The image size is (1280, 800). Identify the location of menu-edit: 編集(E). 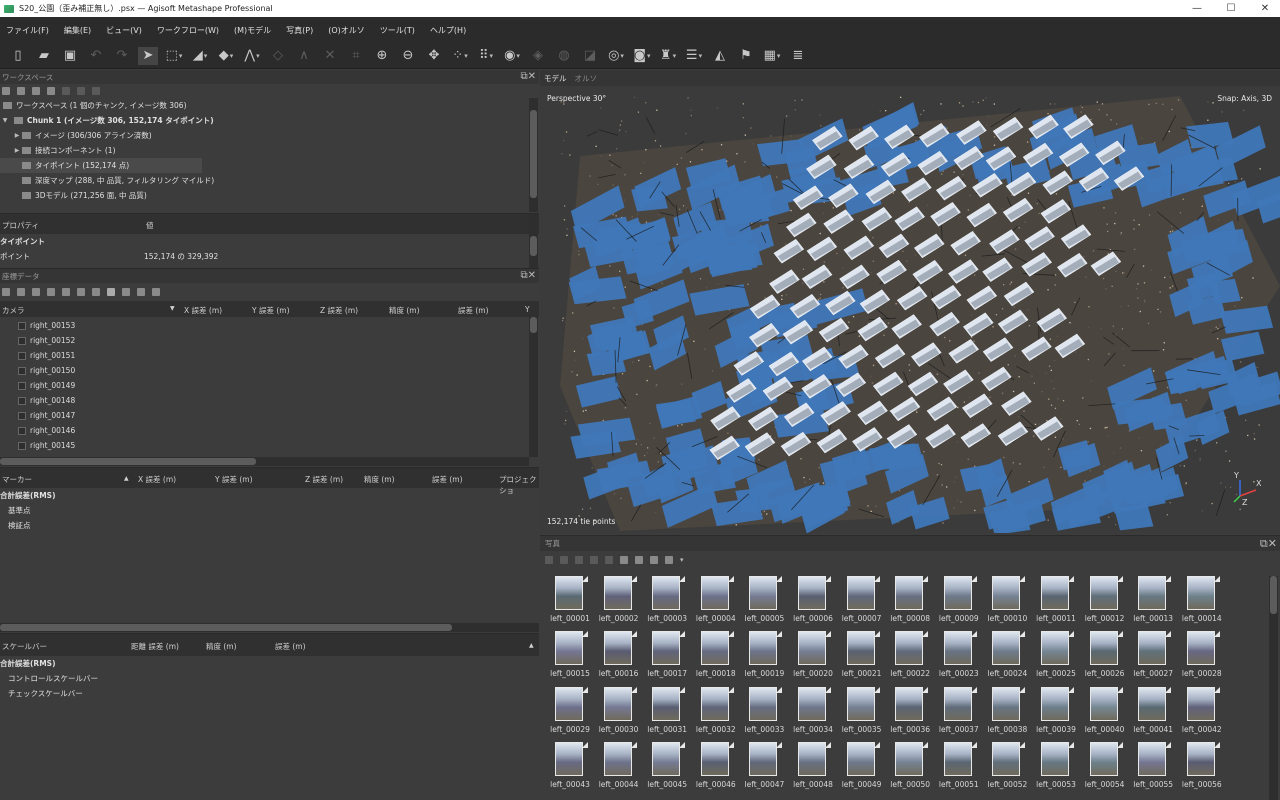
(77, 30).